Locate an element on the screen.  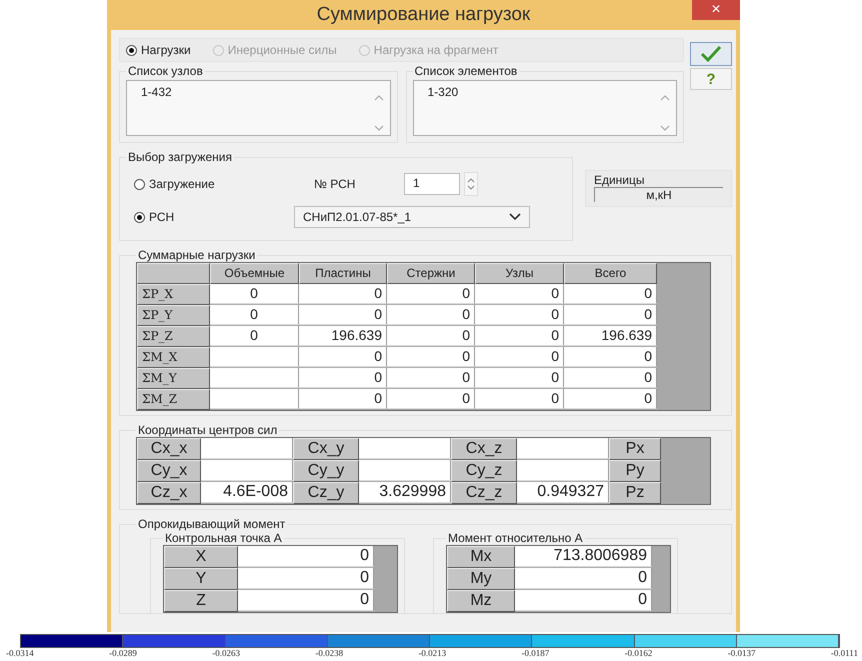
column-header: Узлы is located at coordinates (519, 273).